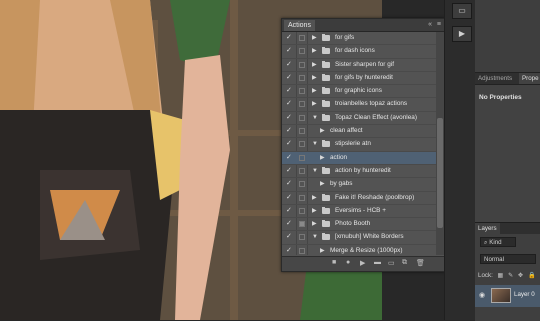  Describe the element at coordinates (462, 34) in the screenshot. I see `actions-panel-button: ▶` at that location.